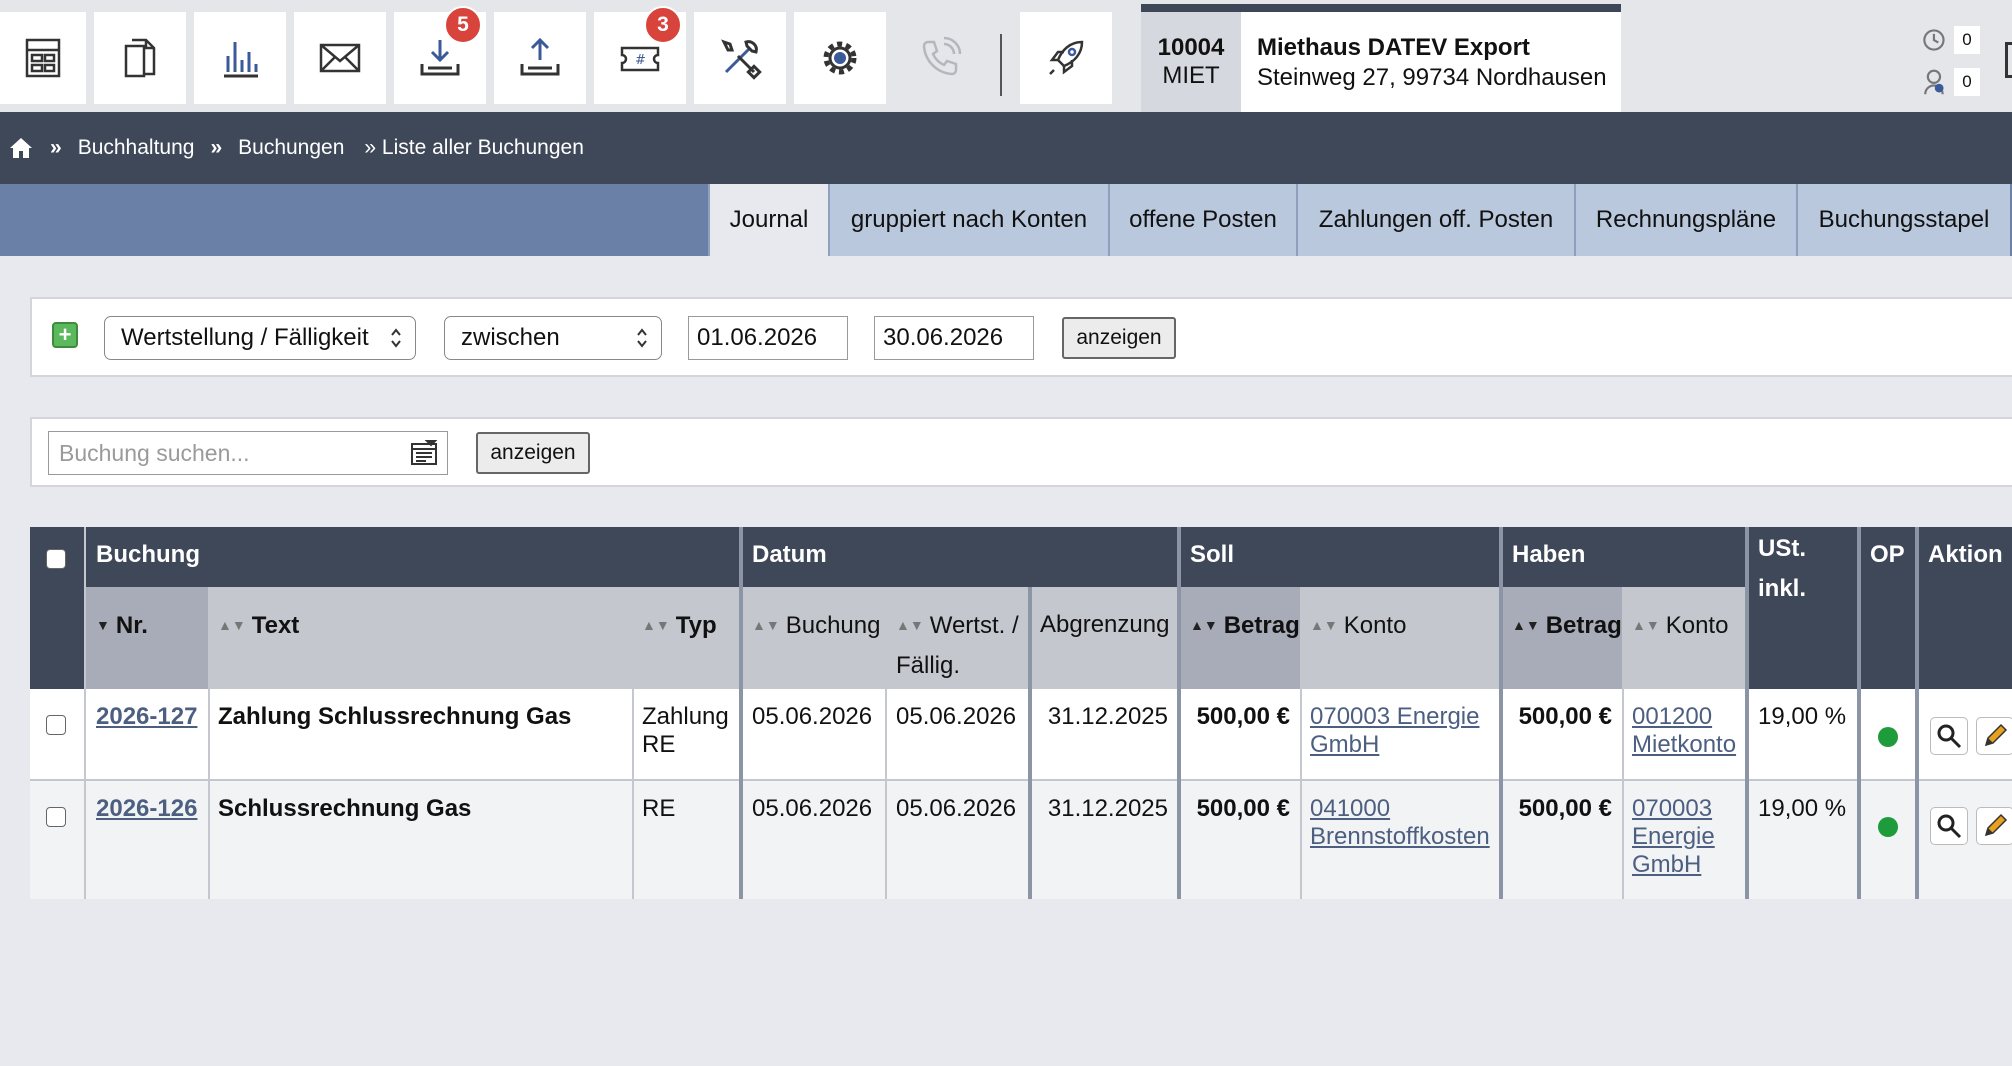 Image resolution: width=2012 pixels, height=1066 pixels. I want to click on column-label-text: Text, so click(275, 625).